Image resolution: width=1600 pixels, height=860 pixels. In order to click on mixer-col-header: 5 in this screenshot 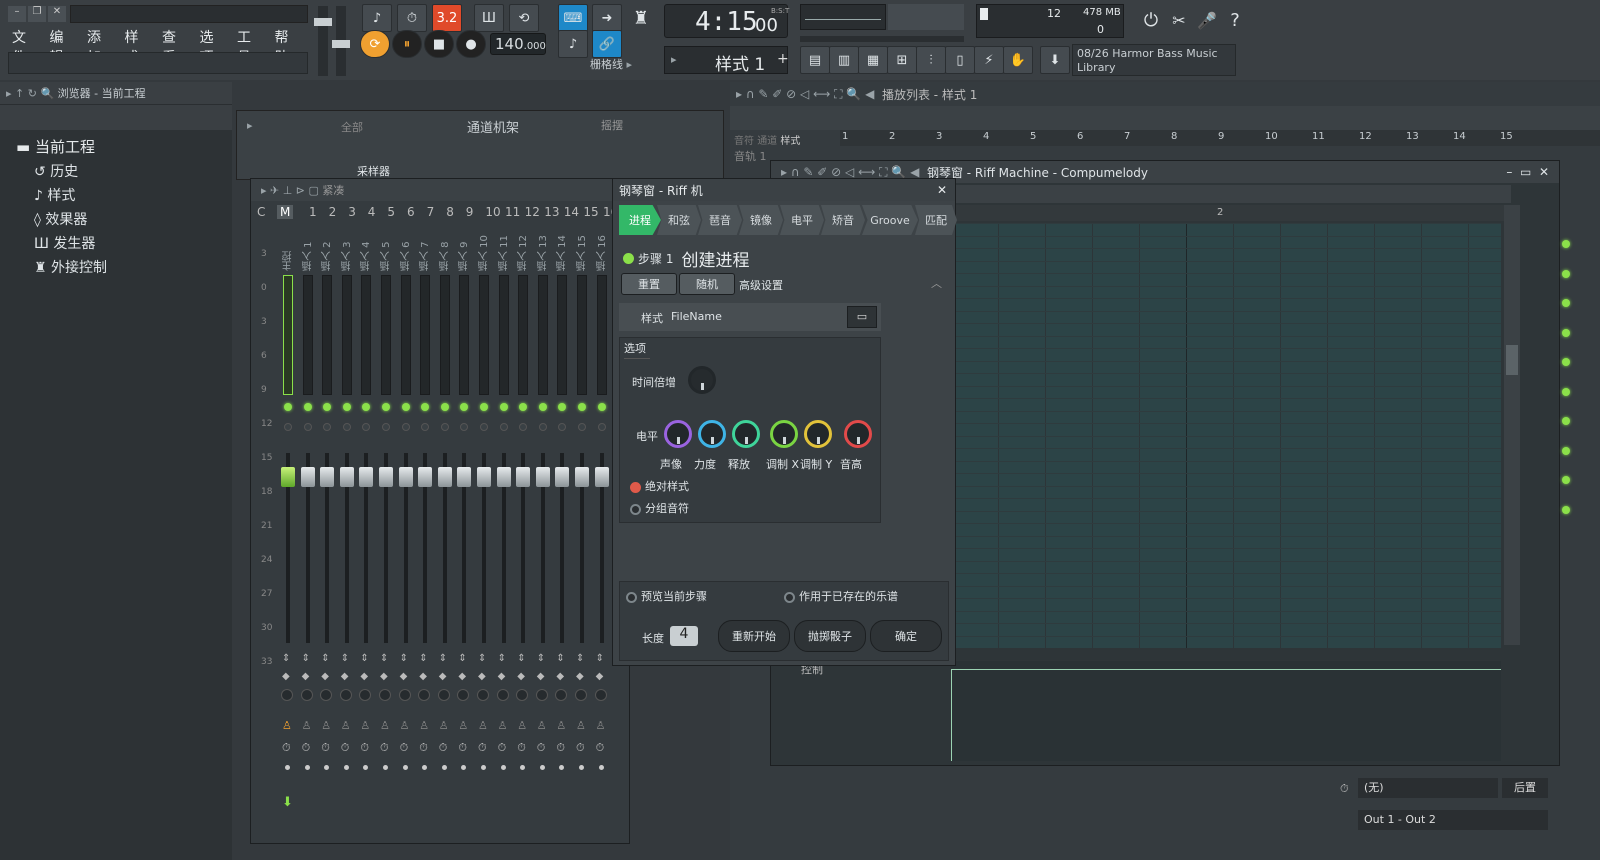, I will do `click(391, 212)`.